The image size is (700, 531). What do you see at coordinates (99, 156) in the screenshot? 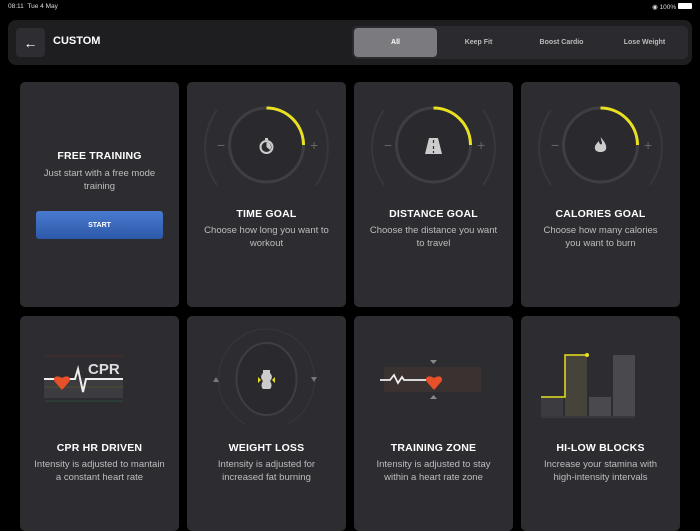
I see `card-title: FREE TRAINING` at bounding box center [99, 156].